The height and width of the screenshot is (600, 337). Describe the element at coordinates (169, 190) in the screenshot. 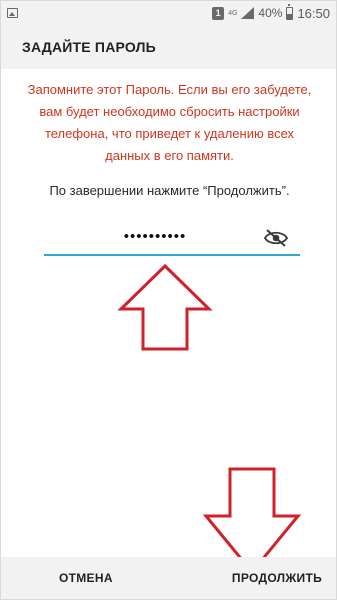

I see `hint-text: По завершении нажмите “Продолжить”.` at that location.